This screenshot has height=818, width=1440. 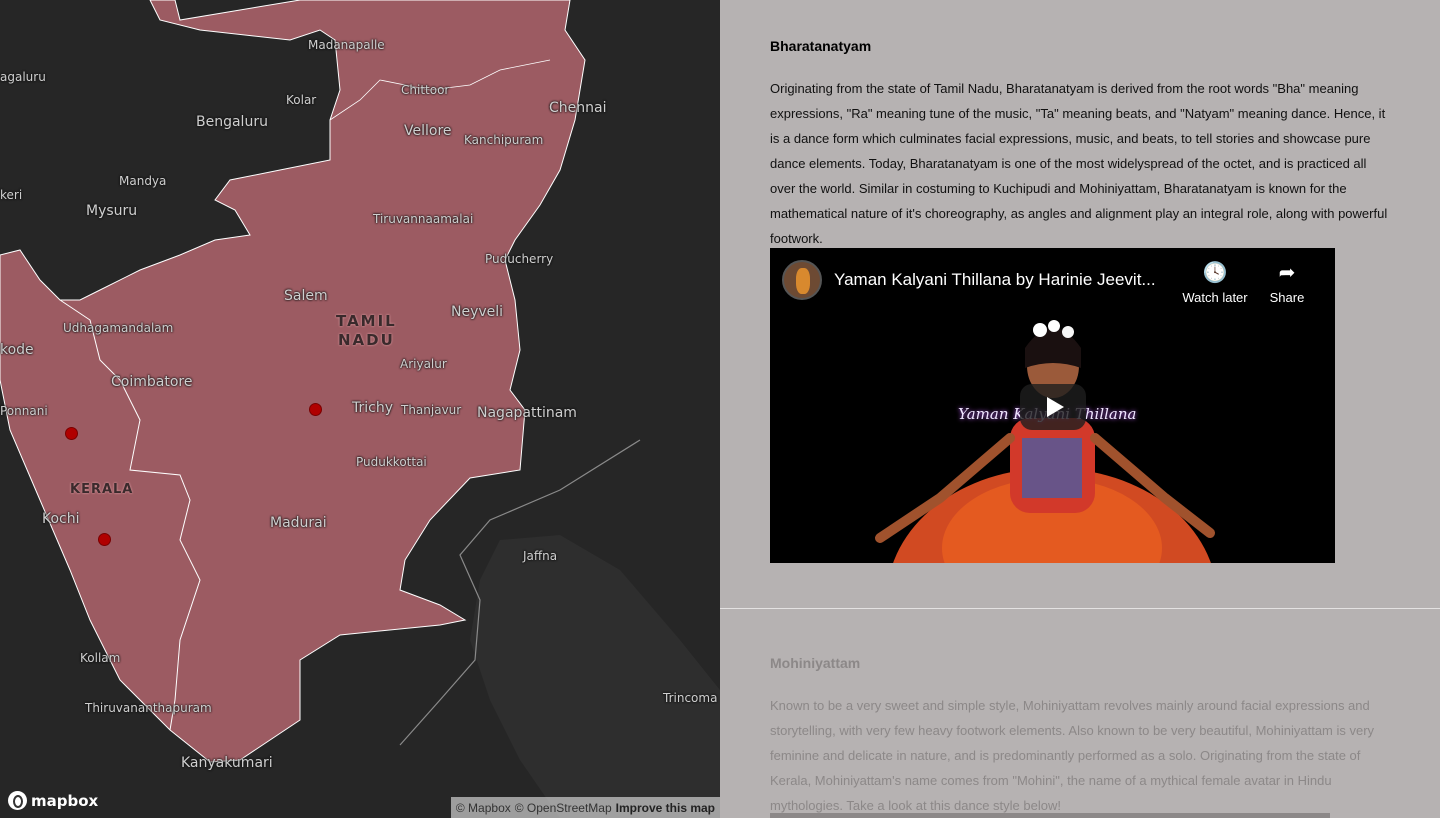 What do you see at coordinates (578, 108) in the screenshot?
I see `map-label-chennai: Chennai` at bounding box center [578, 108].